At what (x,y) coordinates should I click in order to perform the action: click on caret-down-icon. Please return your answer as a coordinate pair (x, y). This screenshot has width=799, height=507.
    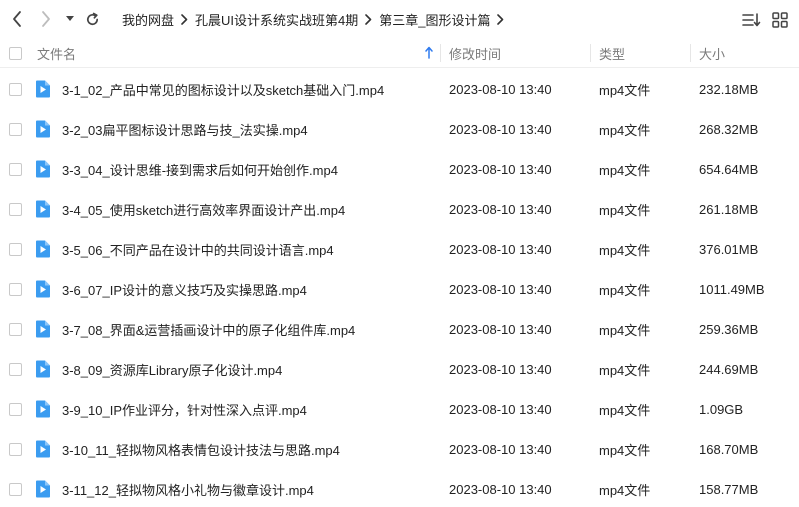
    Looking at the image, I should click on (70, 18).